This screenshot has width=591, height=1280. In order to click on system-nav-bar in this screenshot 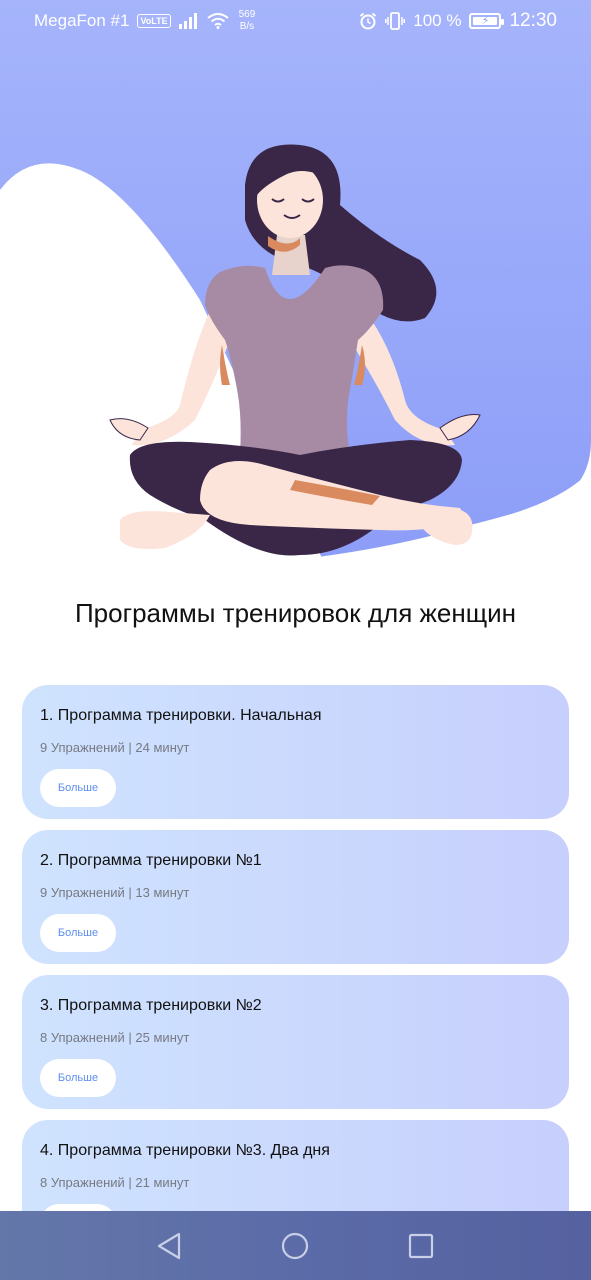, I will do `click(295, 1245)`.